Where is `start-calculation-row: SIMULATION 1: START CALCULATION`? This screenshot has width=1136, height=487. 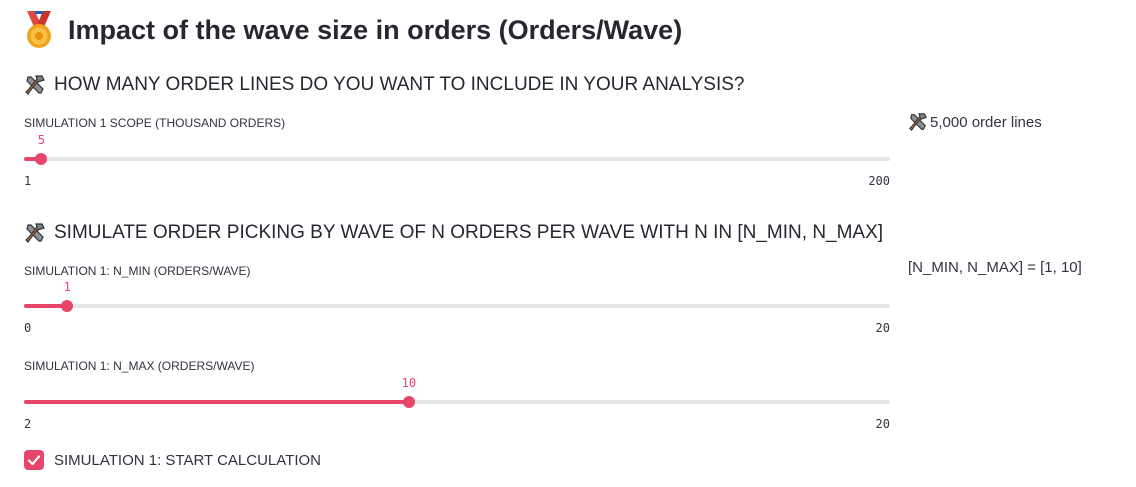 start-calculation-row: SIMULATION 1: START CALCULATION is located at coordinates (172, 460).